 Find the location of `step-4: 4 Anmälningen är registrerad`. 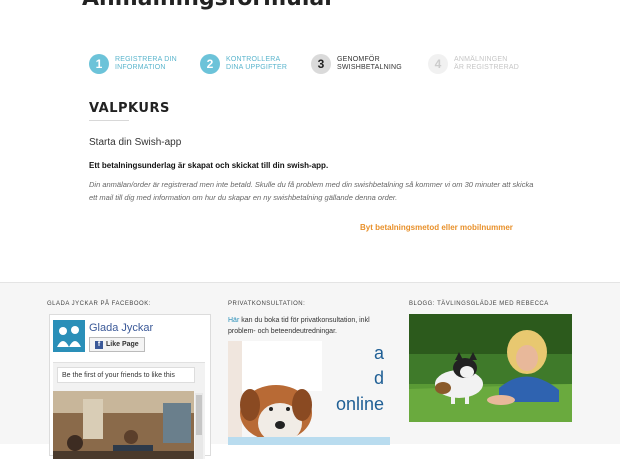

step-4: 4 Anmälningen är registrerad is located at coordinates (473, 64).